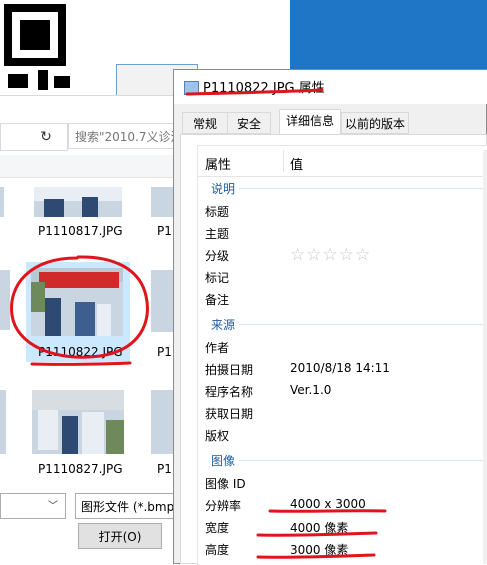 This screenshot has height=565, width=487. I want to click on annotation-ellipse, so click(79, 307).